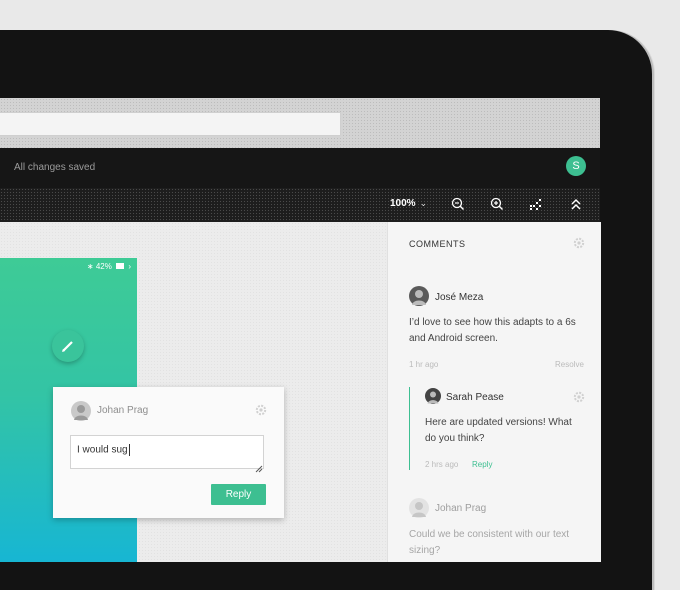 The width and height of the screenshot is (680, 590). What do you see at coordinates (459, 297) in the screenshot?
I see `comment-author: José Meza` at bounding box center [459, 297].